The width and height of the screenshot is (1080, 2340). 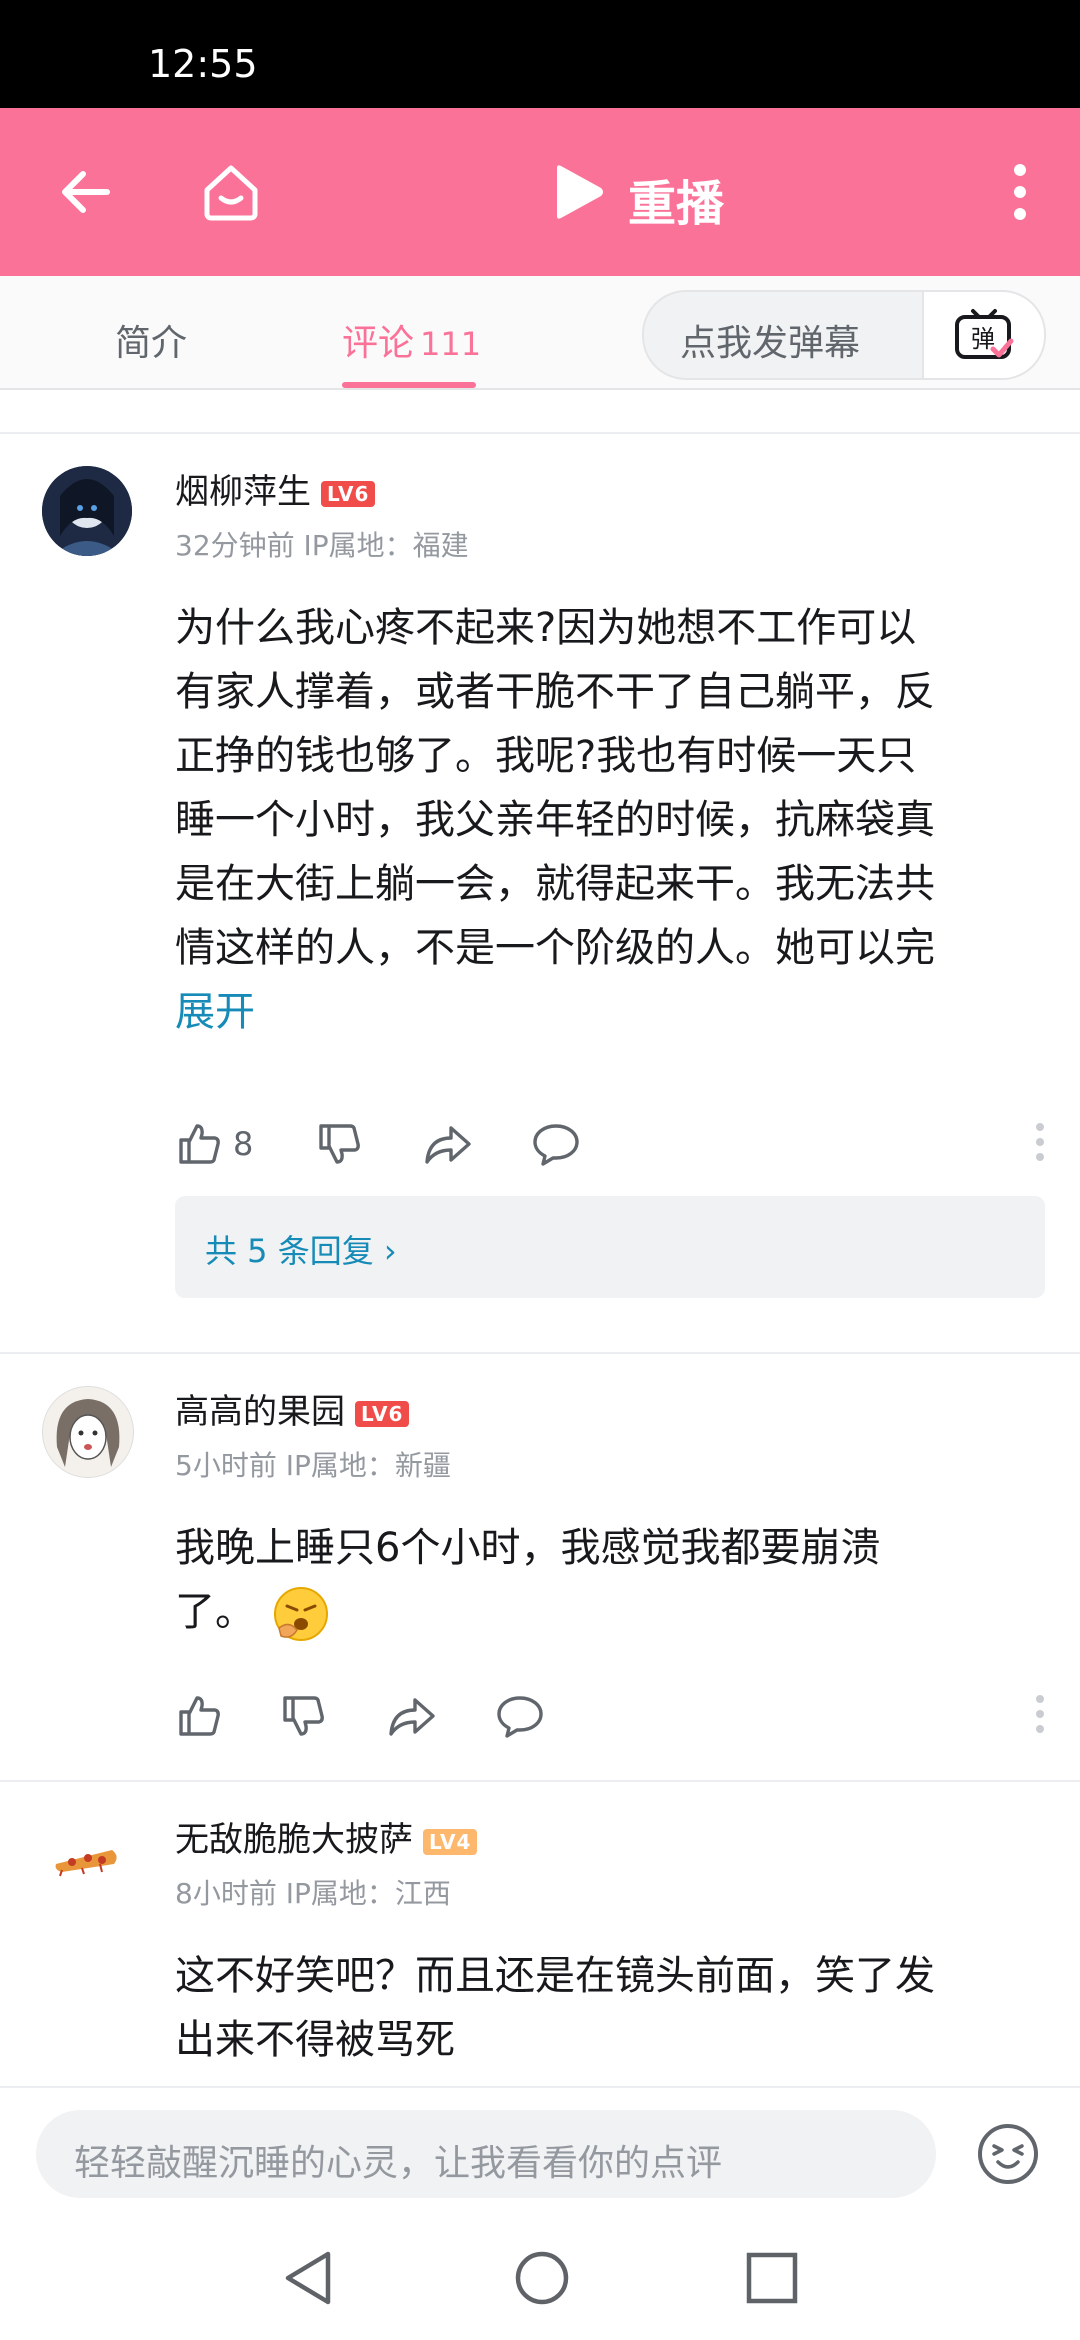 I want to click on system-nav-bar, so click(x=540, y=2279).